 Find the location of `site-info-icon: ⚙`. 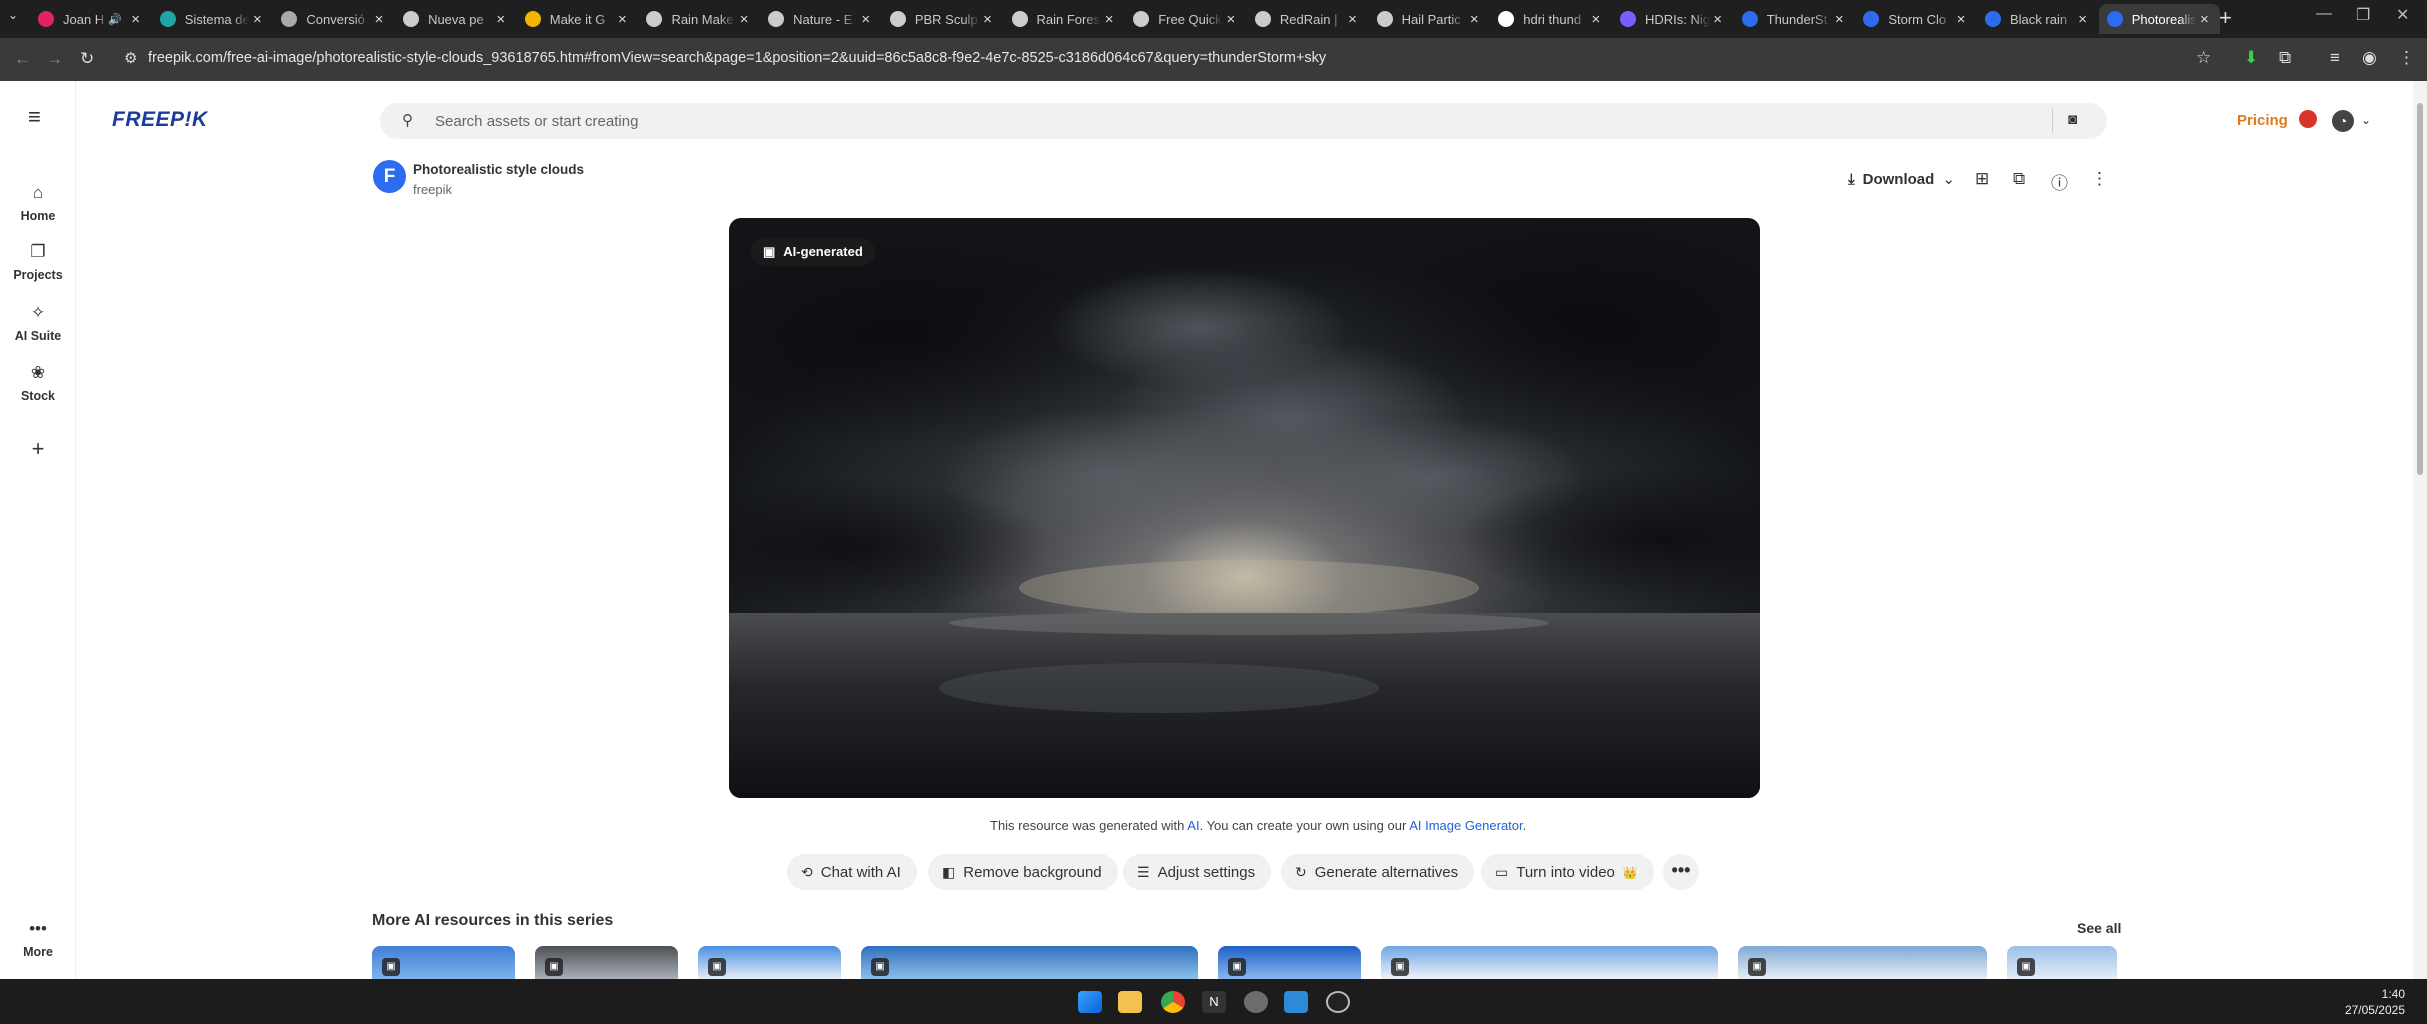

site-info-icon: ⚙ is located at coordinates (130, 58).